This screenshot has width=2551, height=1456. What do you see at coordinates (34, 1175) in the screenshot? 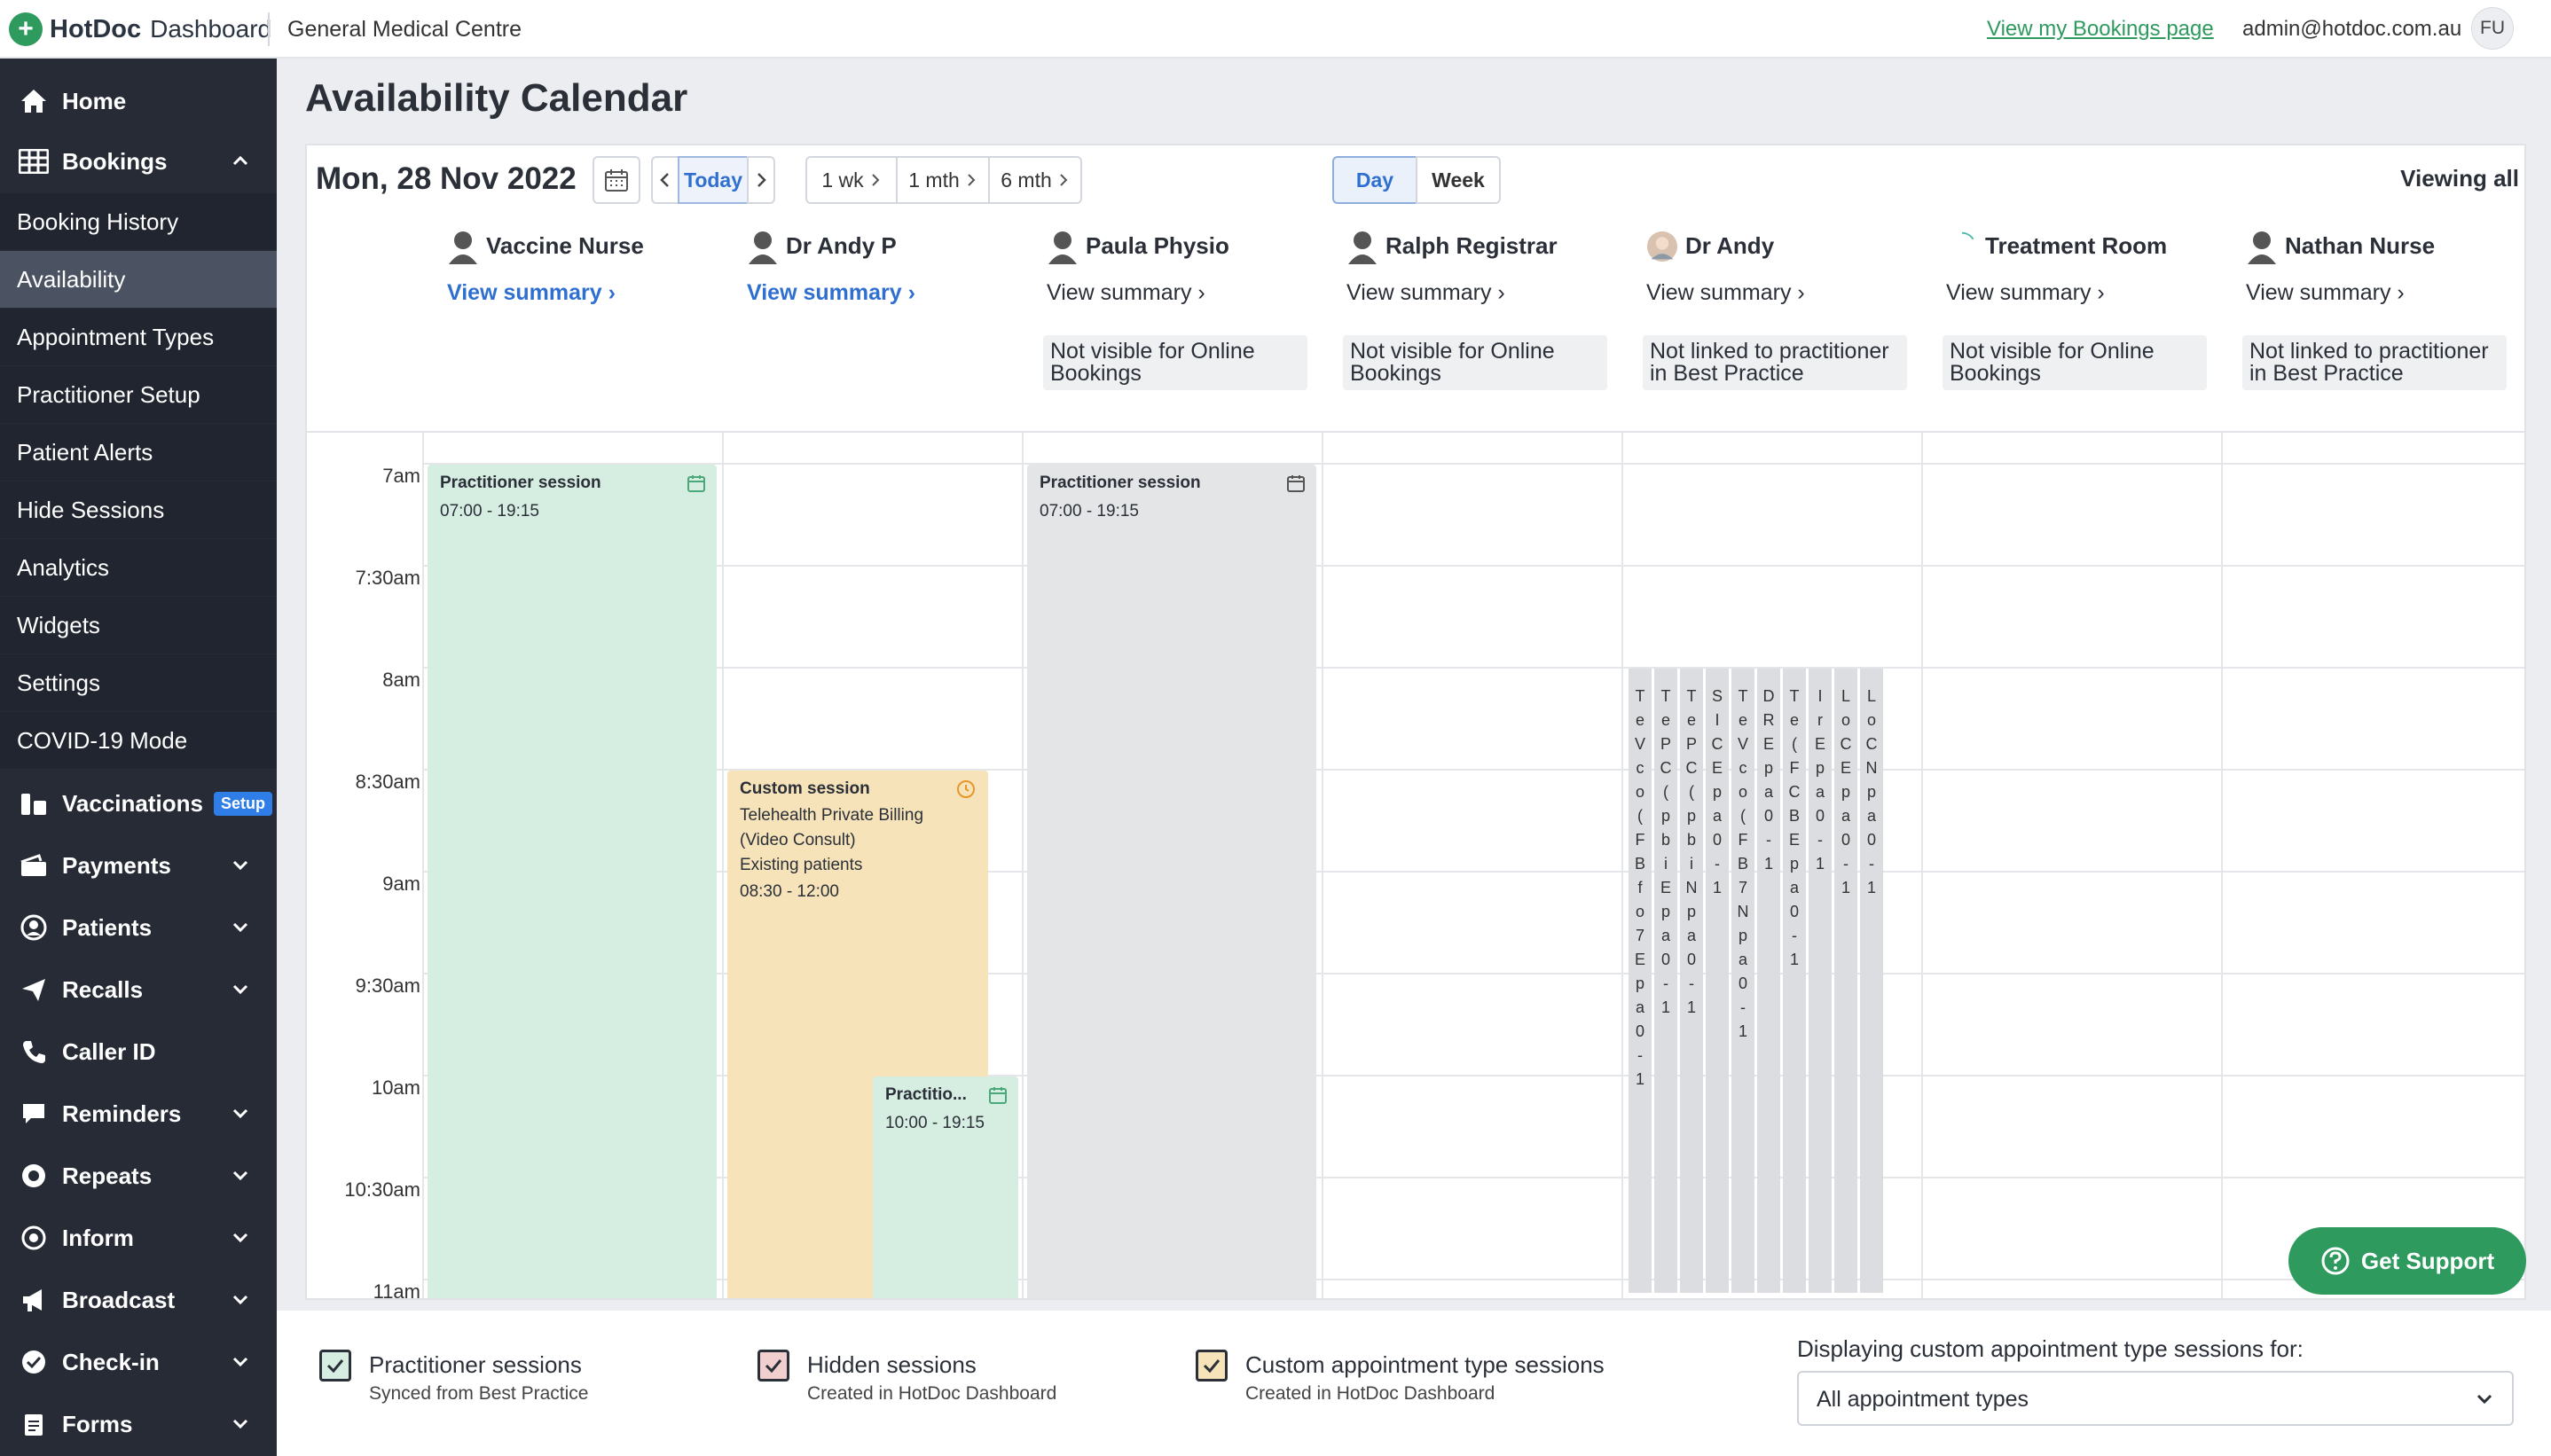
I see `repeat-icon` at bounding box center [34, 1175].